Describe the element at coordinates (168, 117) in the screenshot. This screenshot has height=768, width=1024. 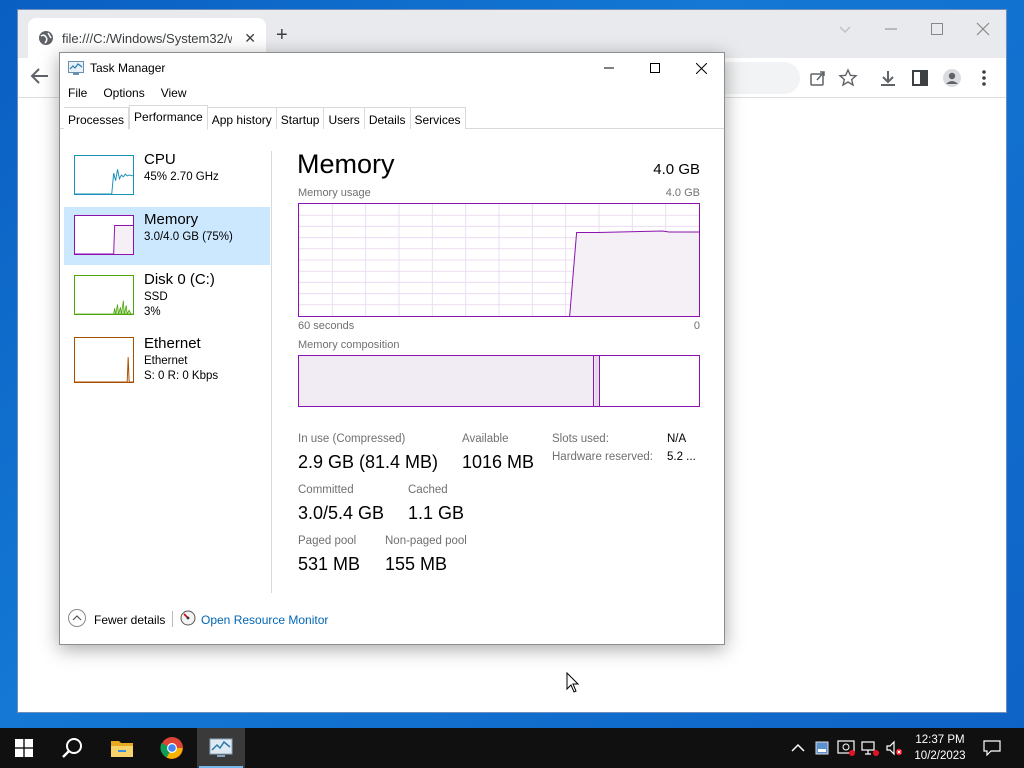
I see `tab-performance: Performance` at that location.